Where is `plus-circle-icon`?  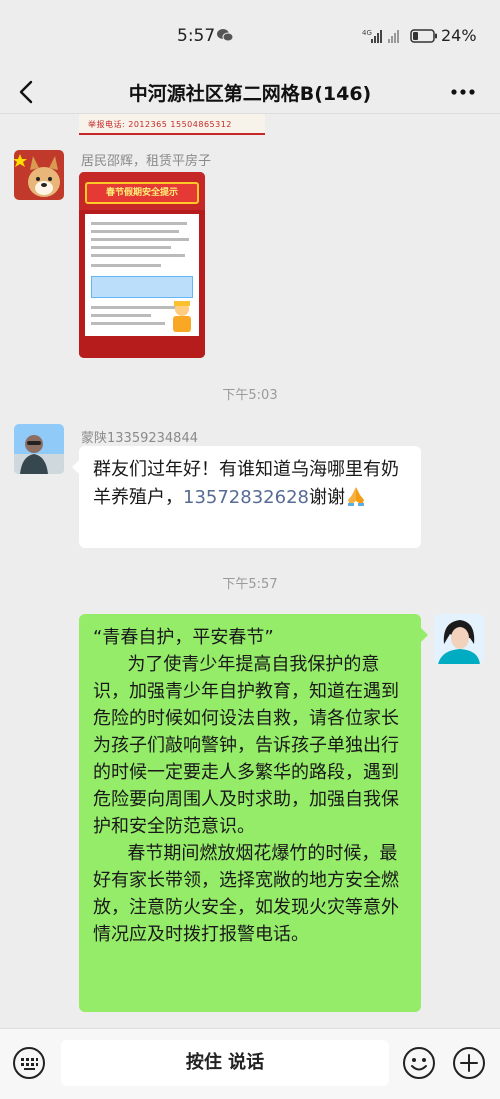 plus-circle-icon is located at coordinates (469, 1063).